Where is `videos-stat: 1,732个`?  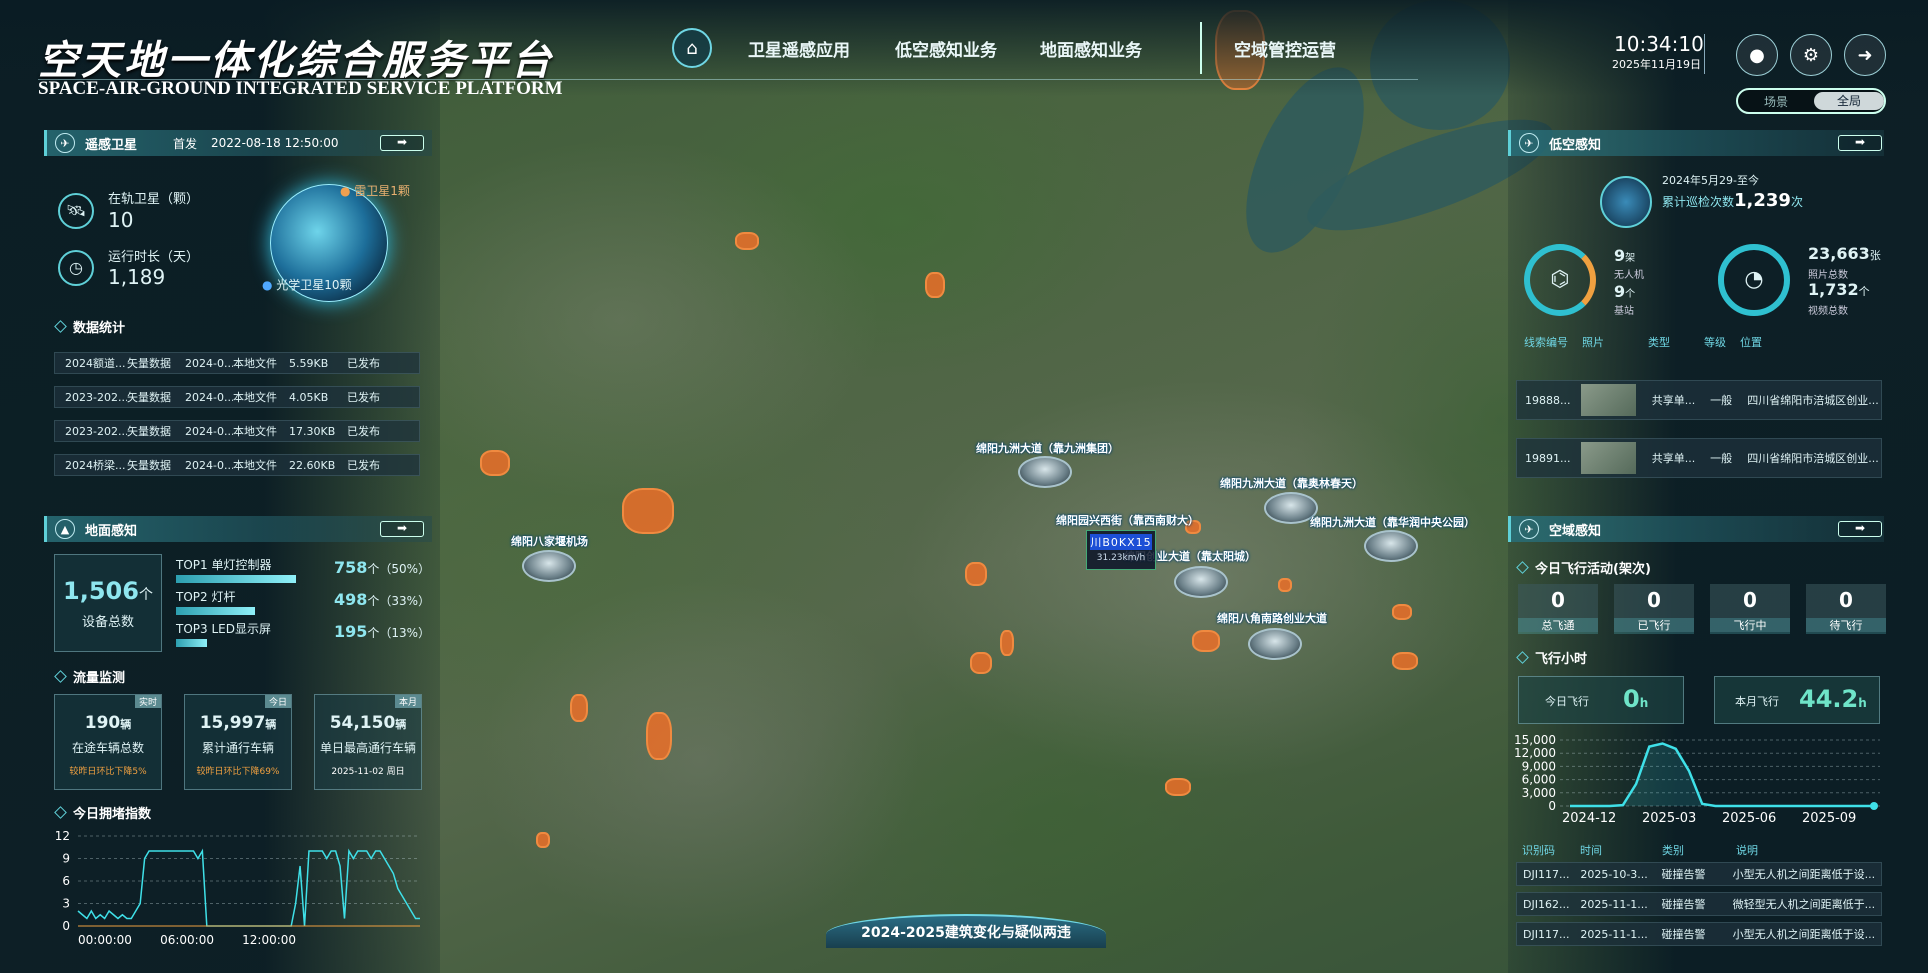
videos-stat: 1,732个 is located at coordinates (1839, 289).